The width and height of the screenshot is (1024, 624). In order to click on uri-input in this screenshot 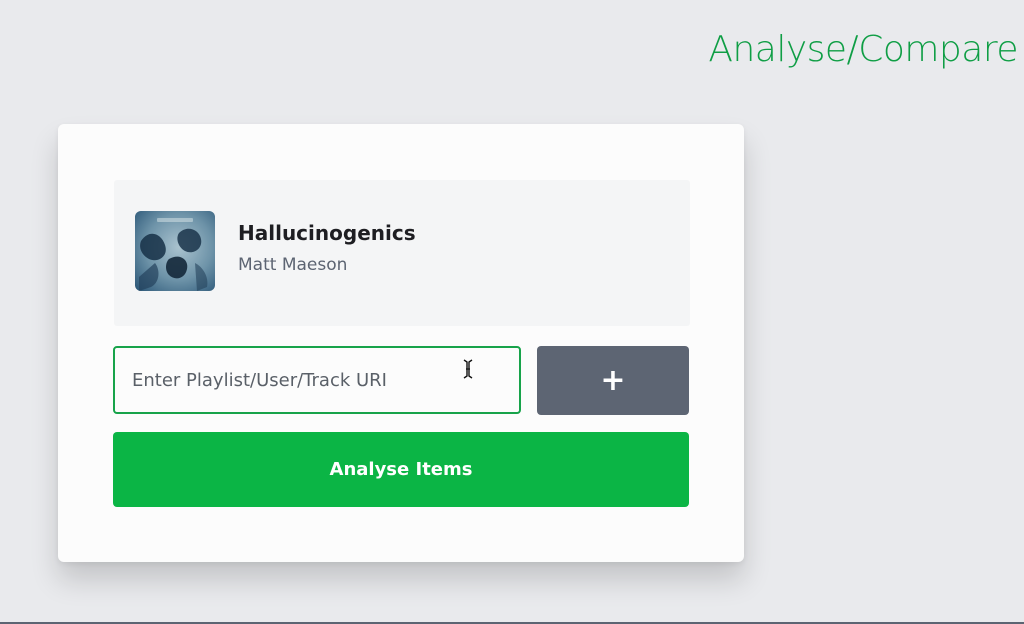, I will do `click(317, 380)`.